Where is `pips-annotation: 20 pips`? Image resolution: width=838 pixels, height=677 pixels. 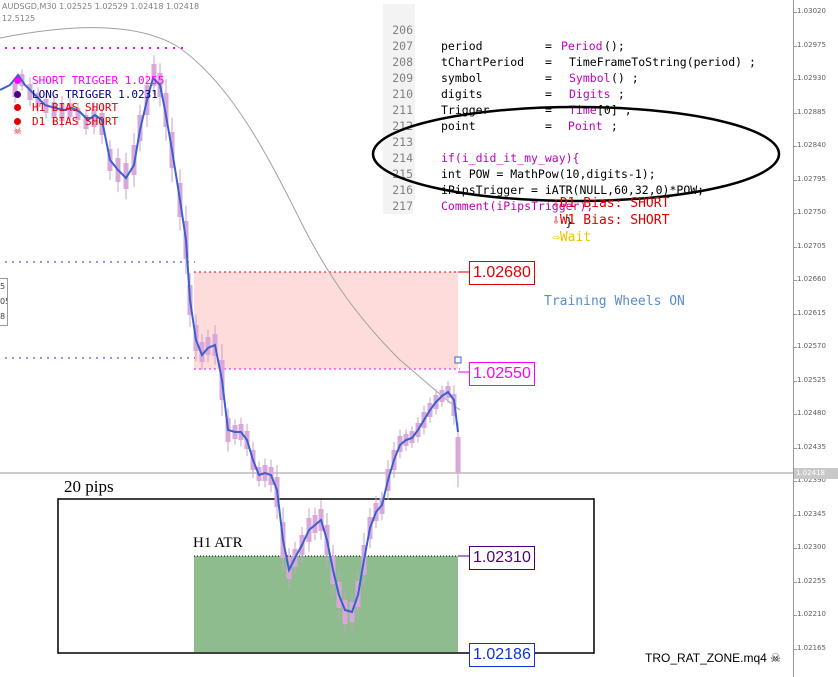
pips-annotation: 20 pips is located at coordinates (89, 486).